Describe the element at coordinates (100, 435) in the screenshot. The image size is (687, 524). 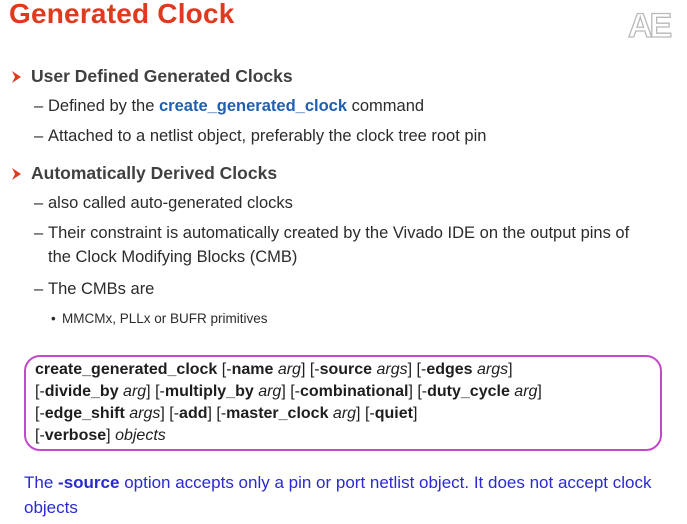
I see `command-syntax-line-4: [-verbose] objects` at that location.